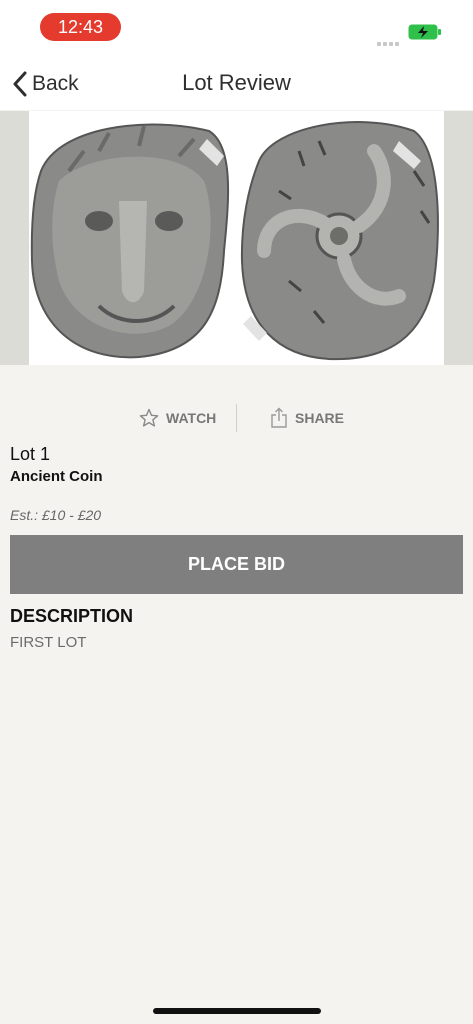  I want to click on description-text: FIRST LOT, so click(48, 642).